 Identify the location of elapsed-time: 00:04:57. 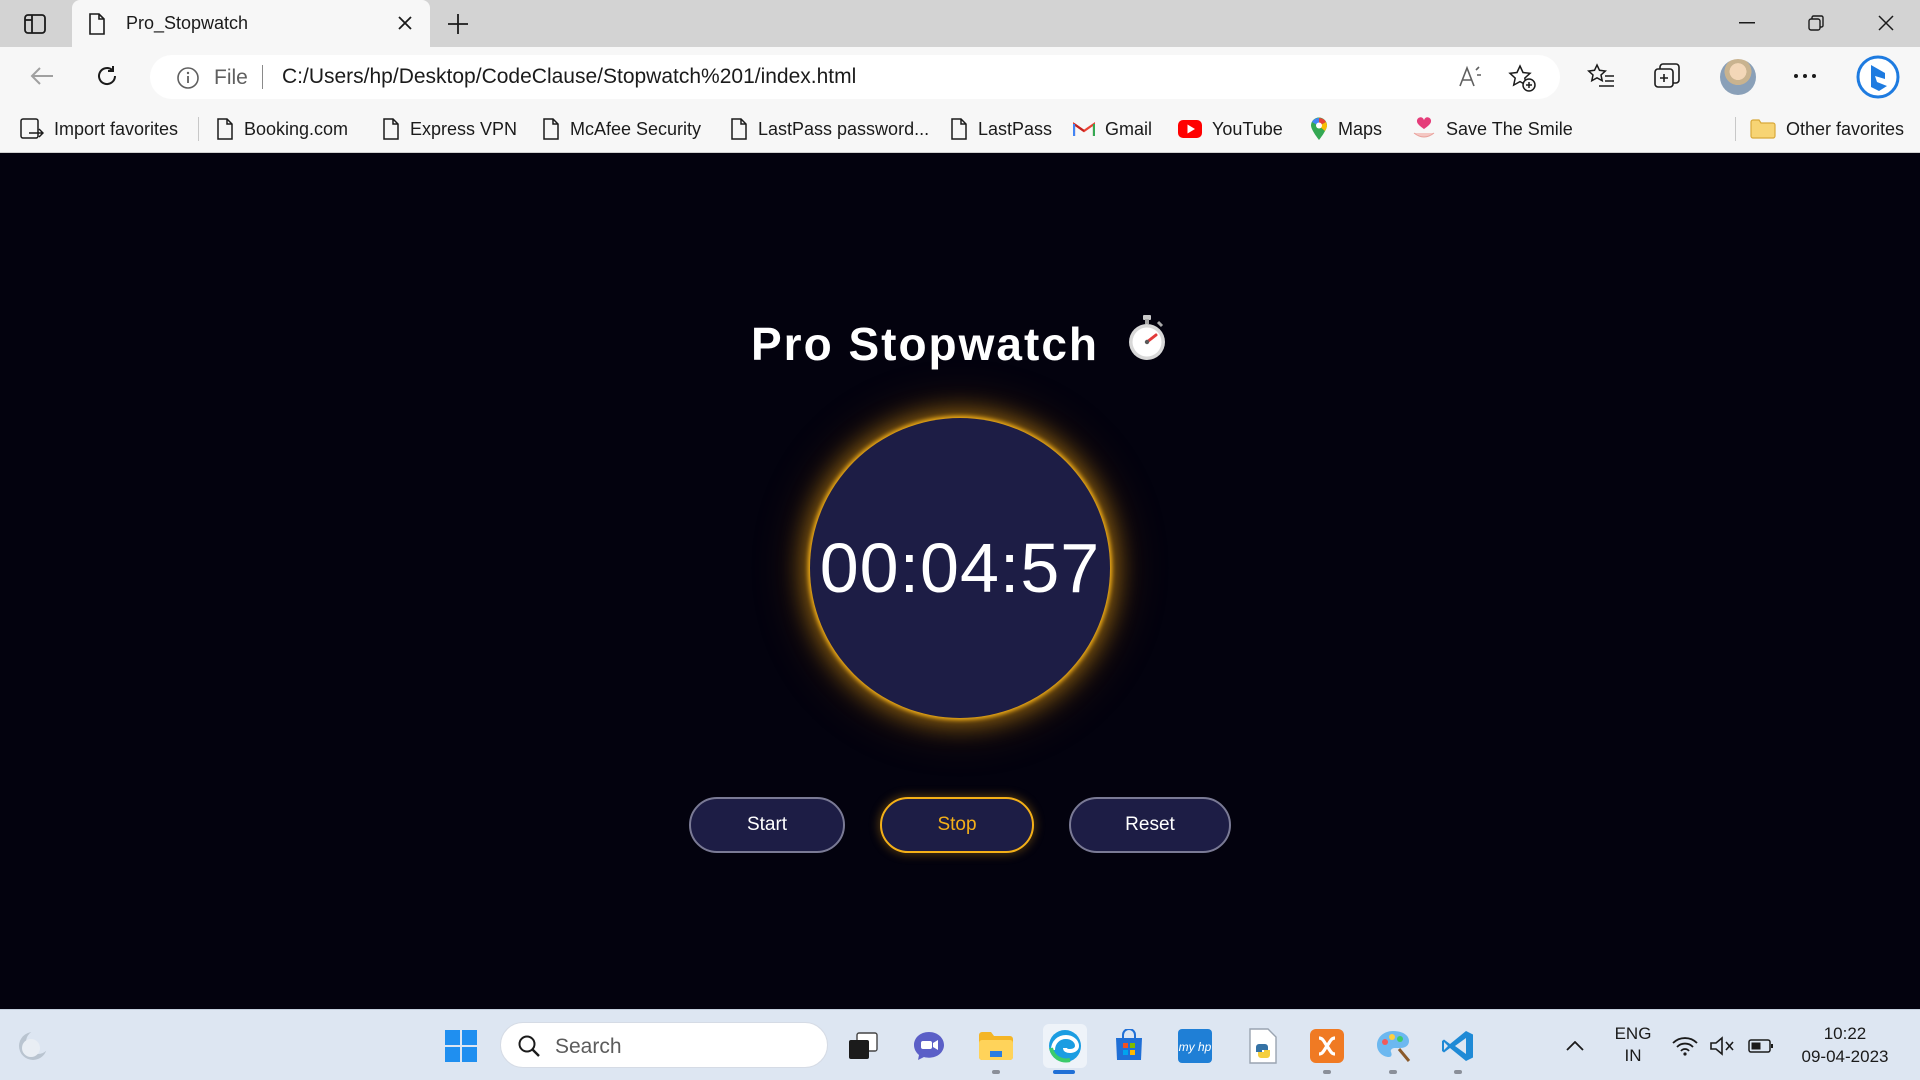
(960, 568).